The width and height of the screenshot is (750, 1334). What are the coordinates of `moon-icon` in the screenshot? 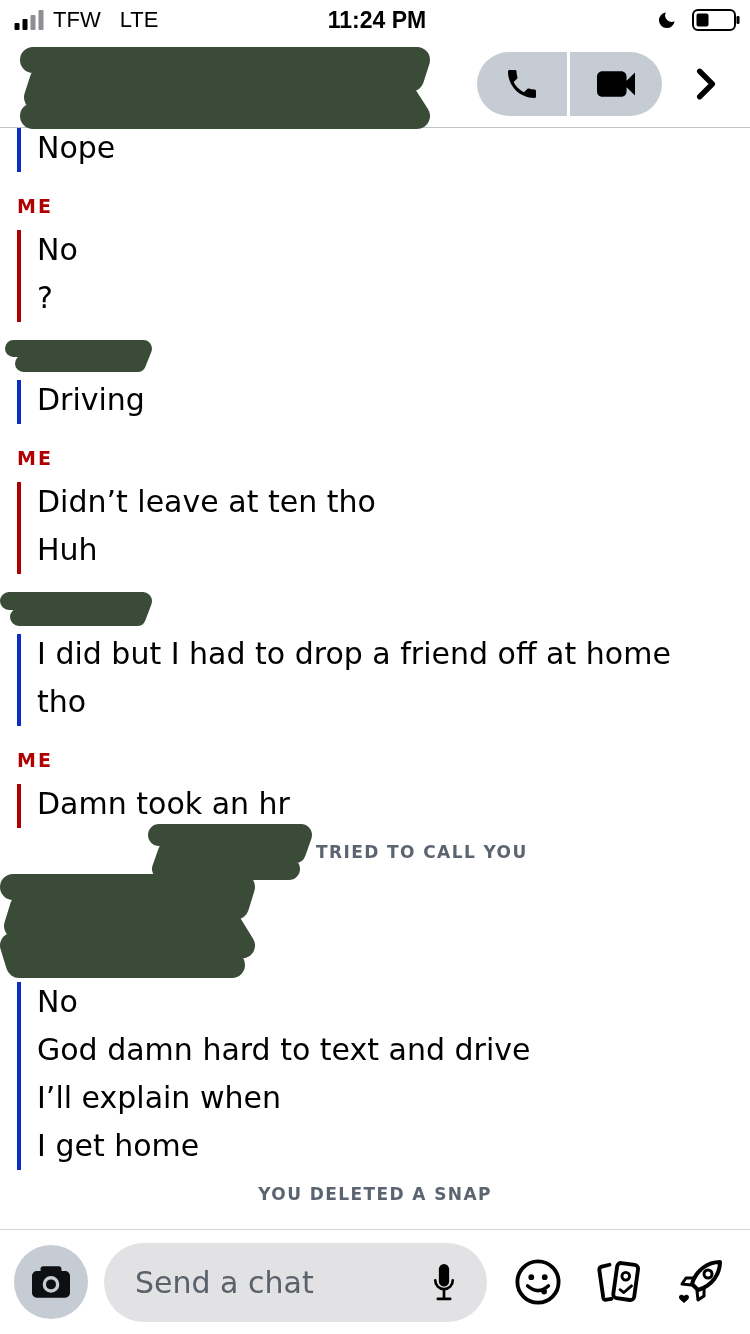 It's located at (666, 20).